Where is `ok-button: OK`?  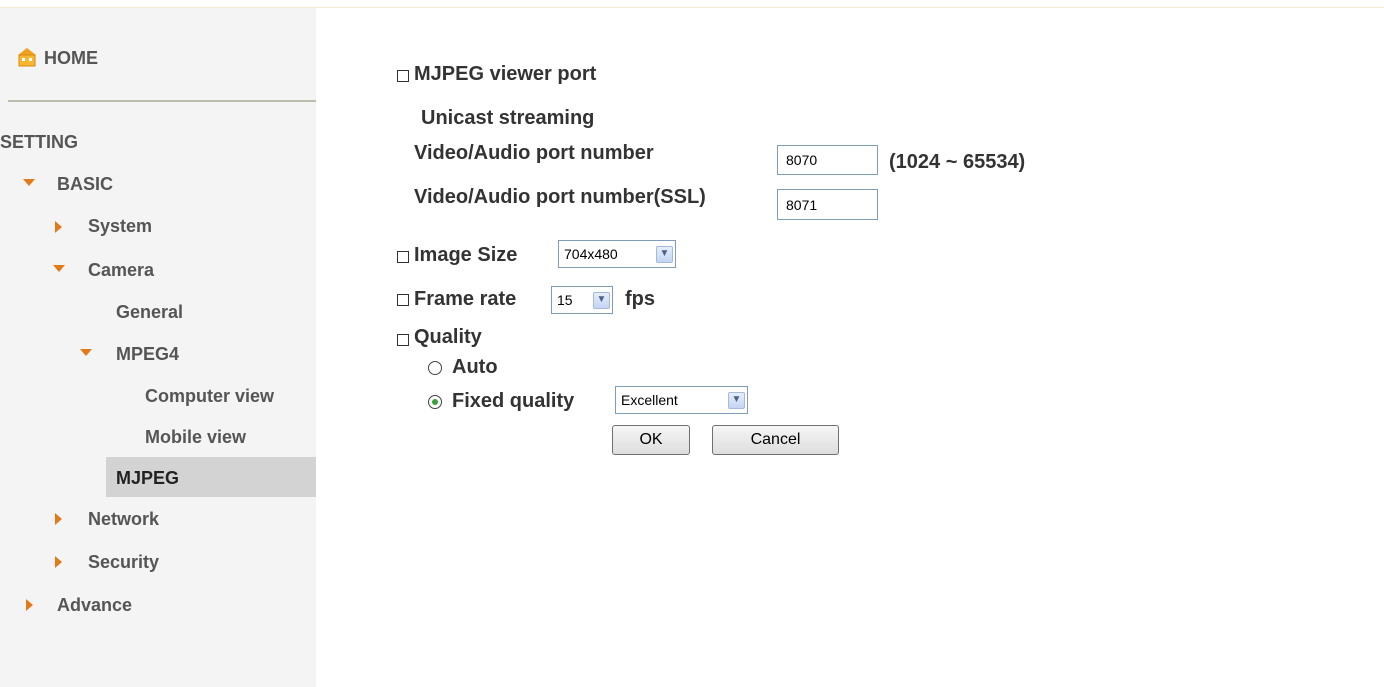
ok-button: OK is located at coordinates (651, 440).